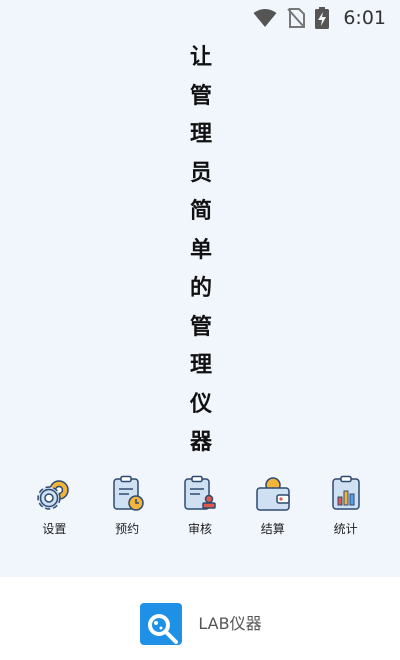 The width and height of the screenshot is (400, 660). I want to click on slogan-char: 简, so click(200, 211).